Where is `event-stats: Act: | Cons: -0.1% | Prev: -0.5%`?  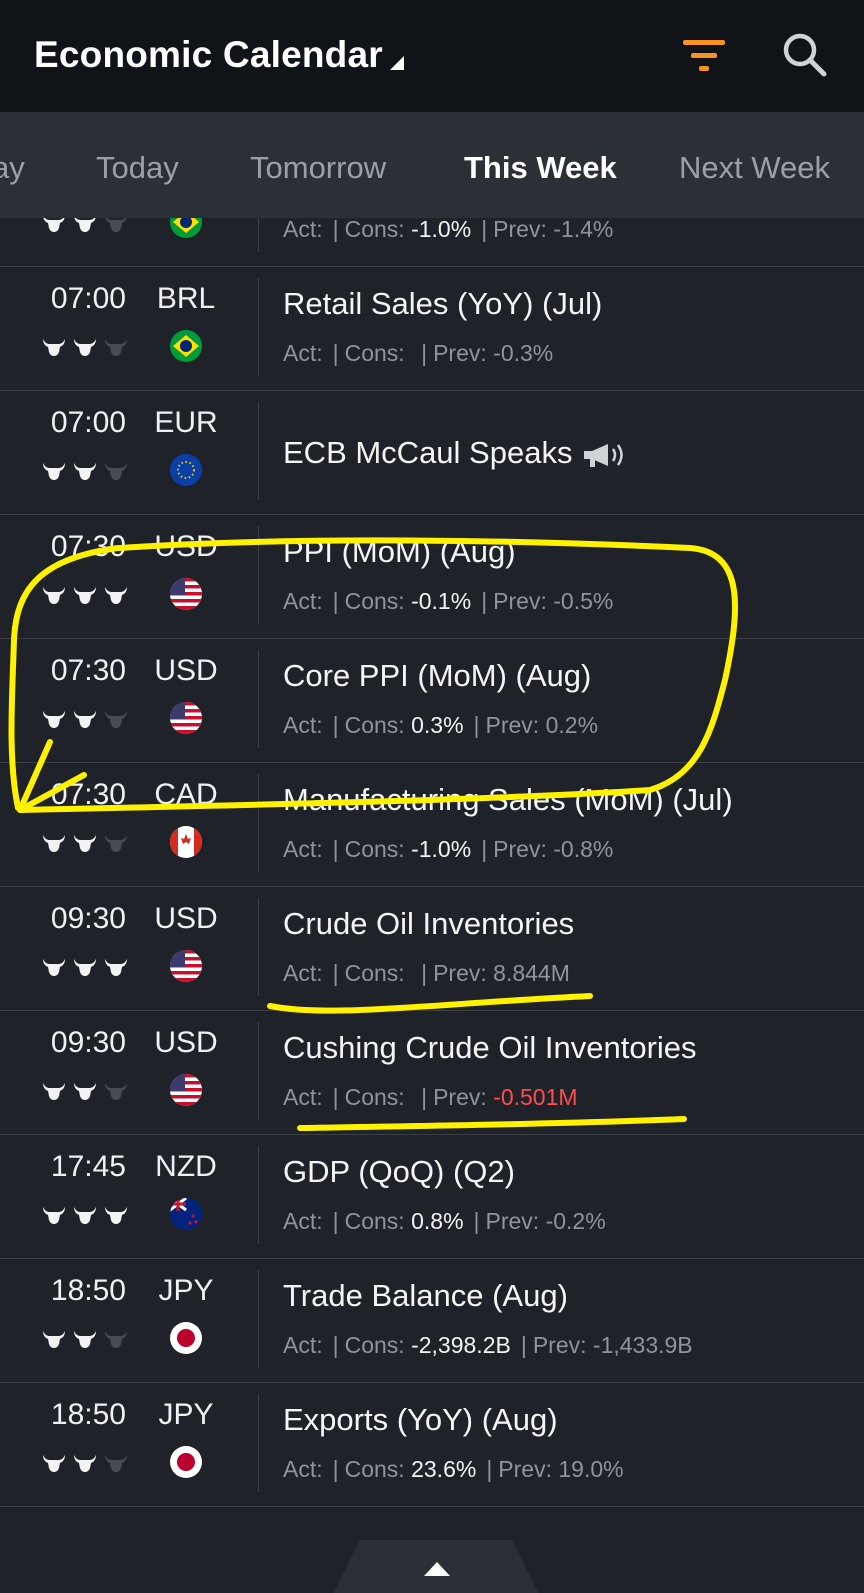 event-stats: Act: | Cons: -0.1% | Prev: -0.5% is located at coordinates (448, 601).